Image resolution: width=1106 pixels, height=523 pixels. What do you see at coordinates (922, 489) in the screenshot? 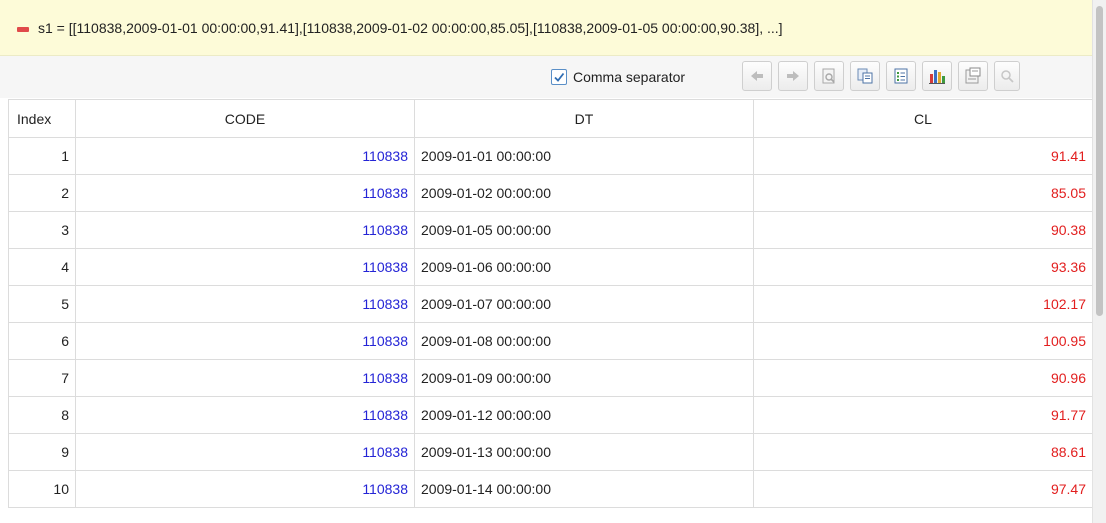
I see `cell-cl: 97.47` at bounding box center [922, 489].